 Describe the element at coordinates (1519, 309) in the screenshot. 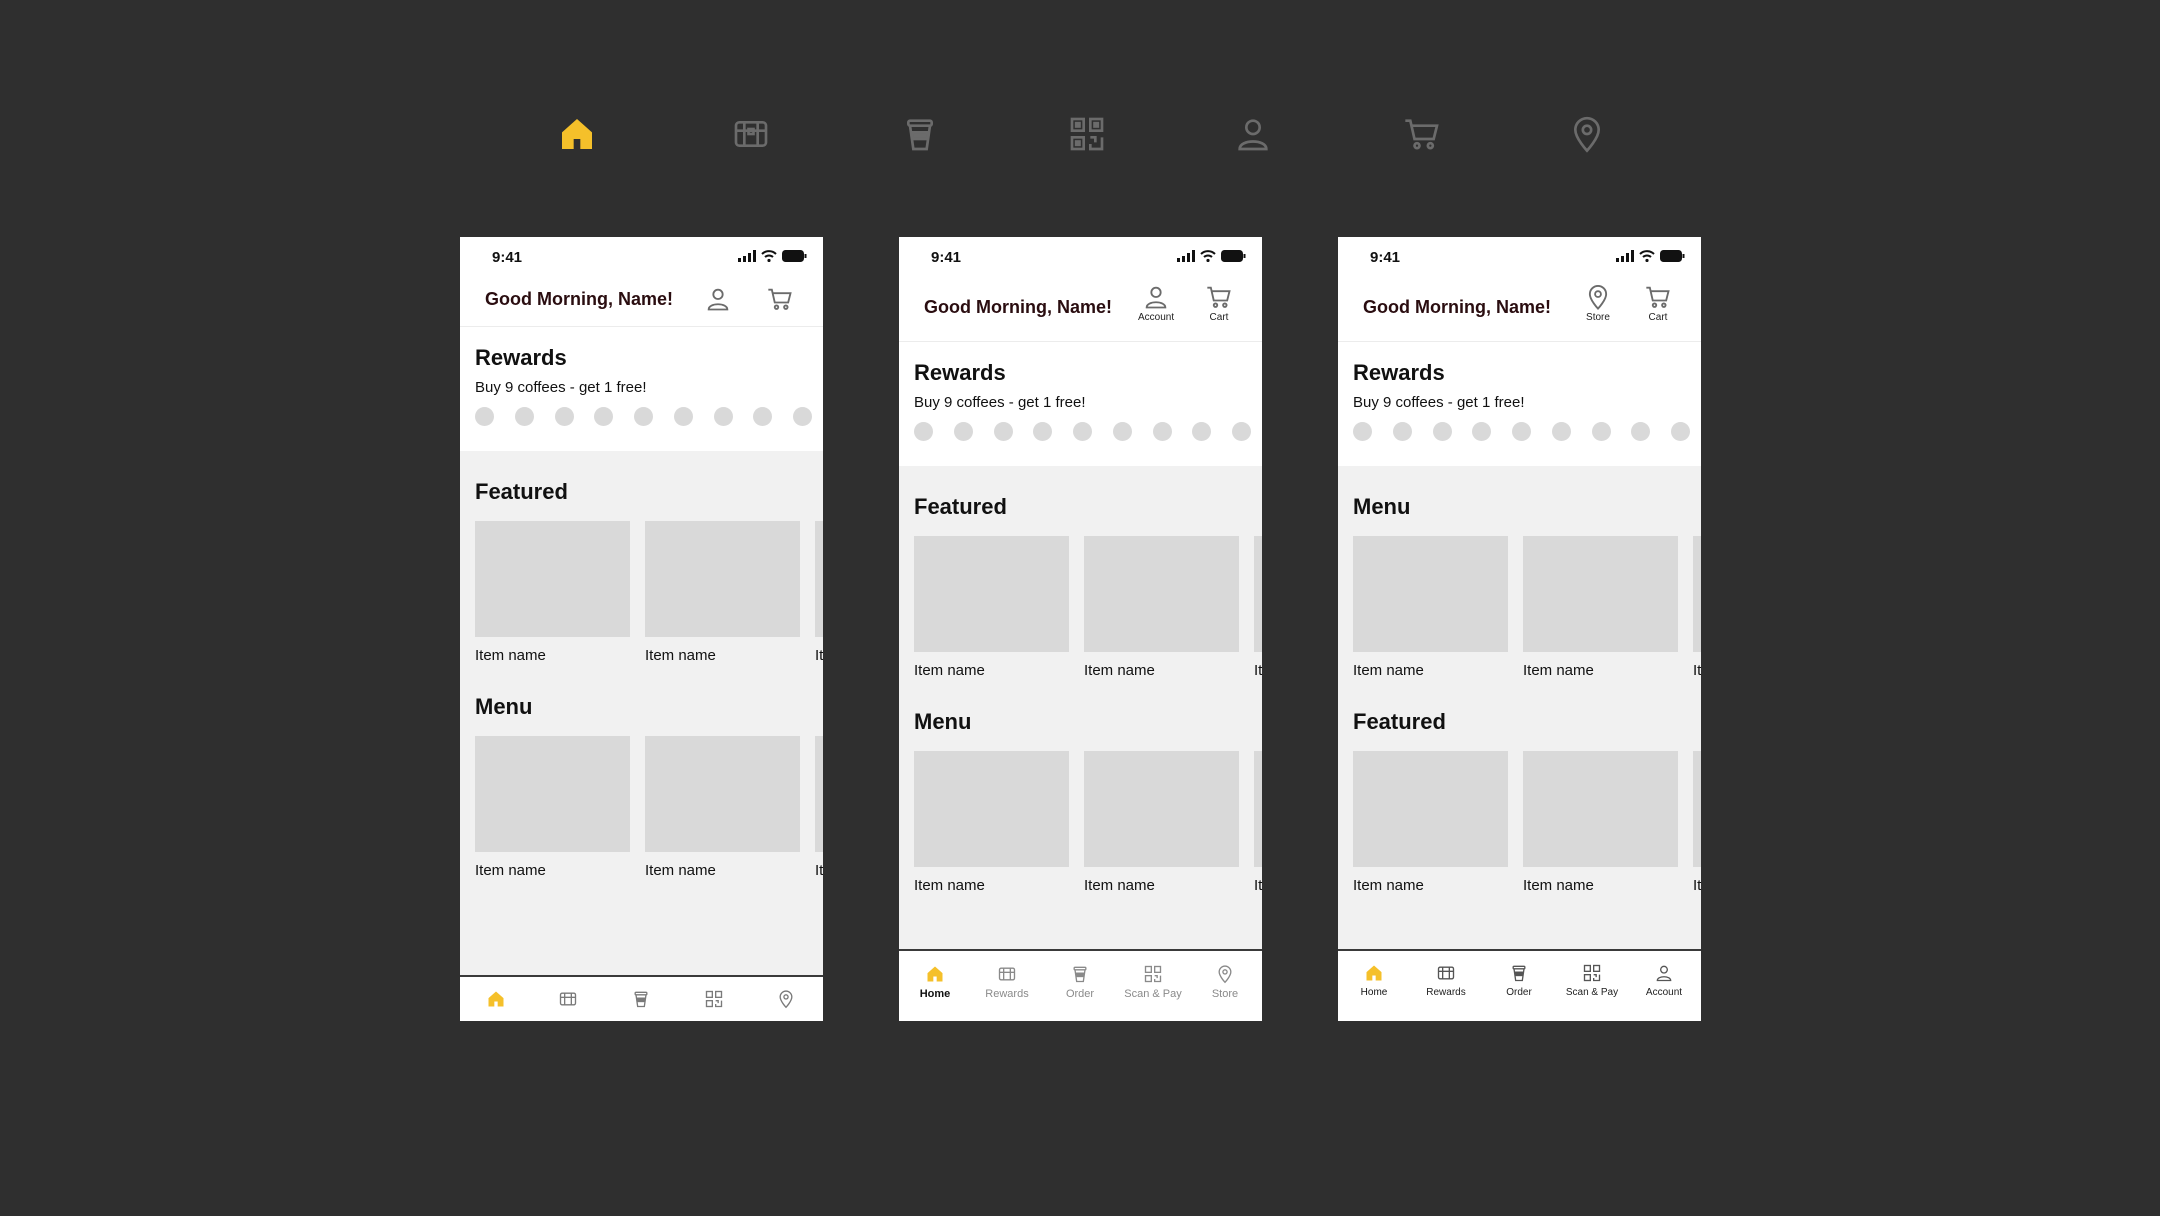

I see `app-header: Good Morning, Name! Store Cart` at that location.